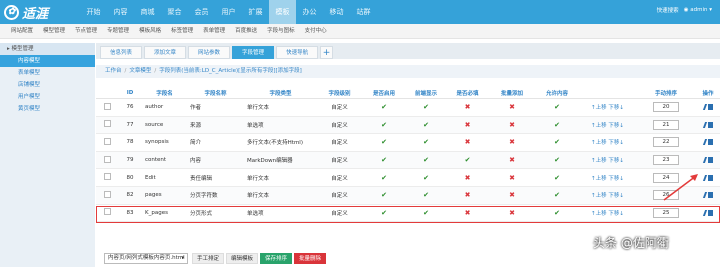  I want to click on tab-site-params: 网站参数, so click(209, 52).